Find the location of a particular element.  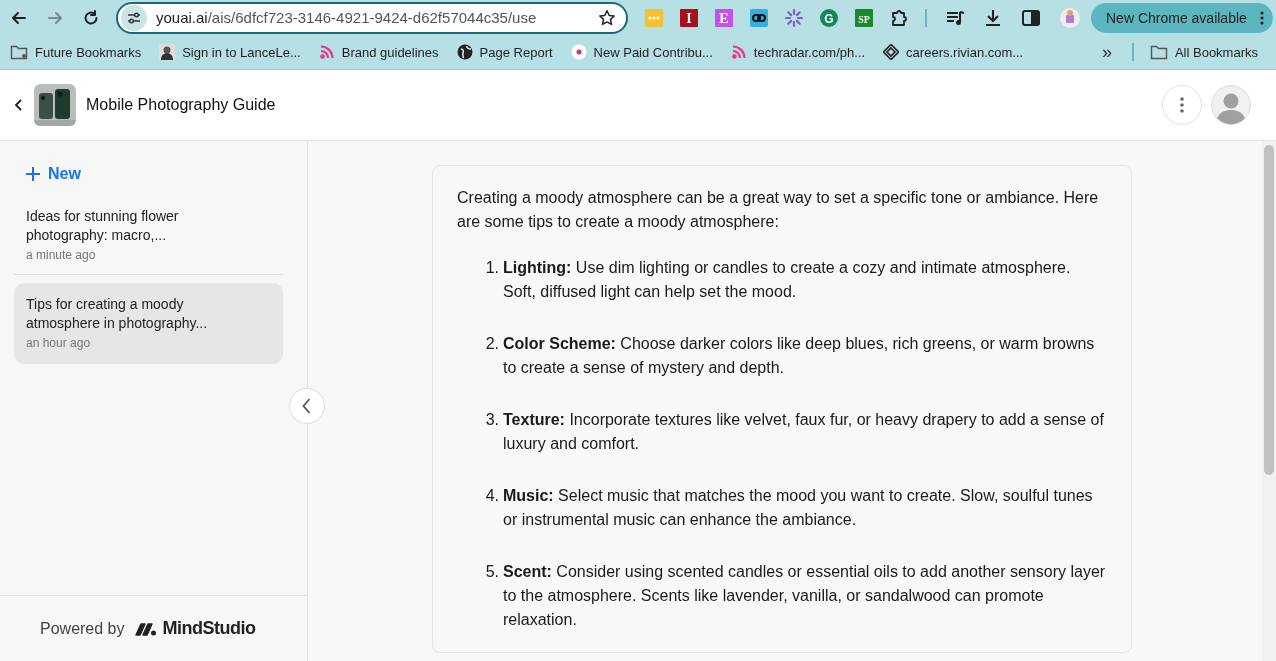

record-dot-icon is located at coordinates (578, 52).